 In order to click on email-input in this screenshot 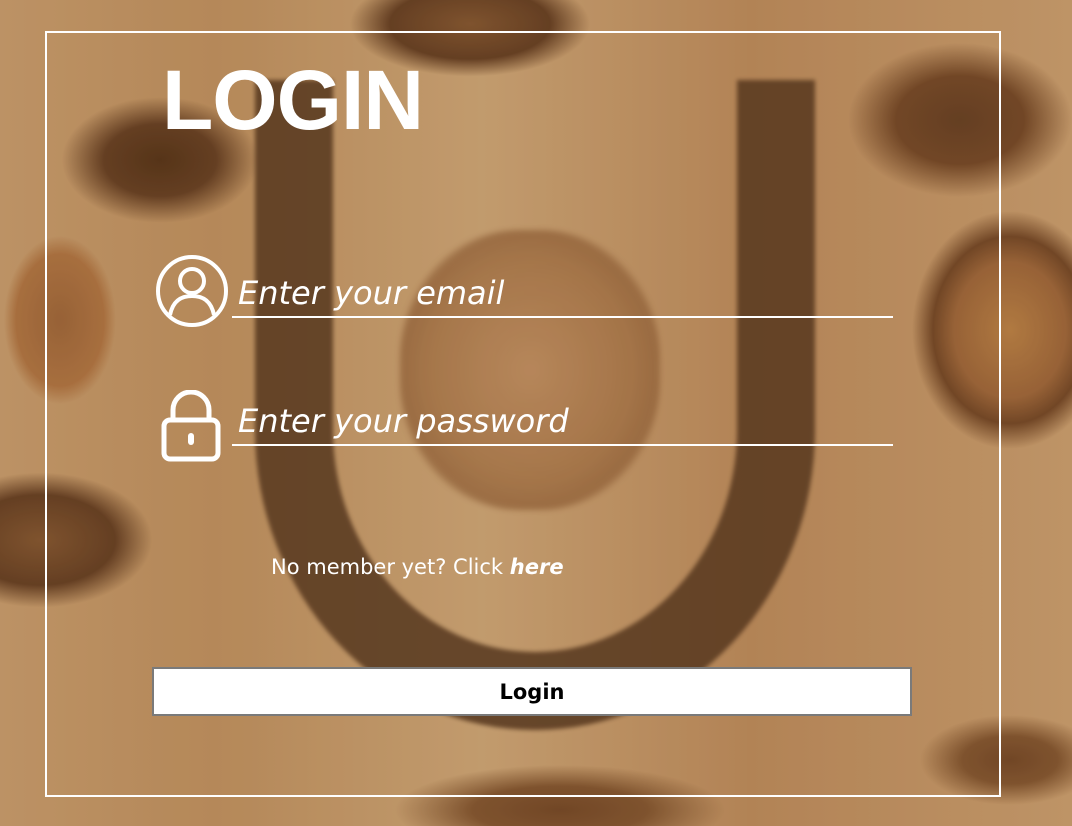, I will do `click(562, 293)`.